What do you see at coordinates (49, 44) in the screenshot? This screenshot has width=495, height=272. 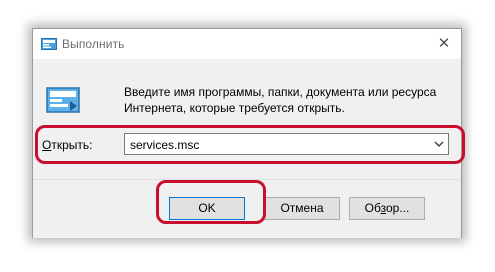 I see `run-icon` at bounding box center [49, 44].